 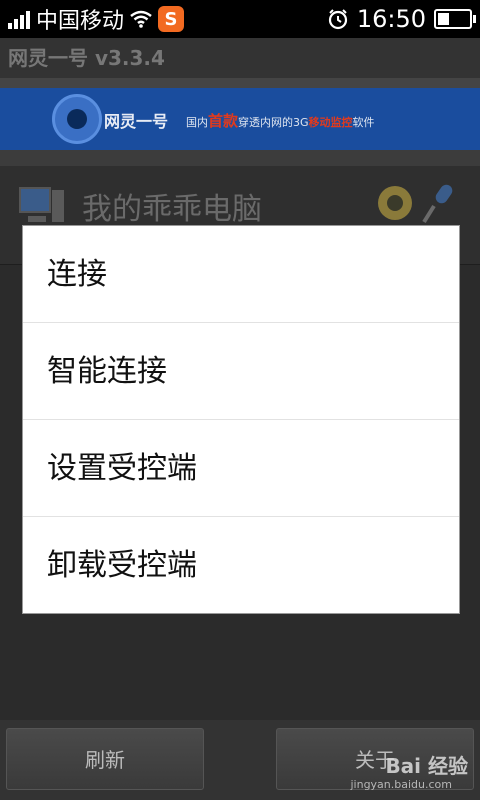 I want to click on app-title: 网灵一号 v3.3.4, so click(x=240, y=58).